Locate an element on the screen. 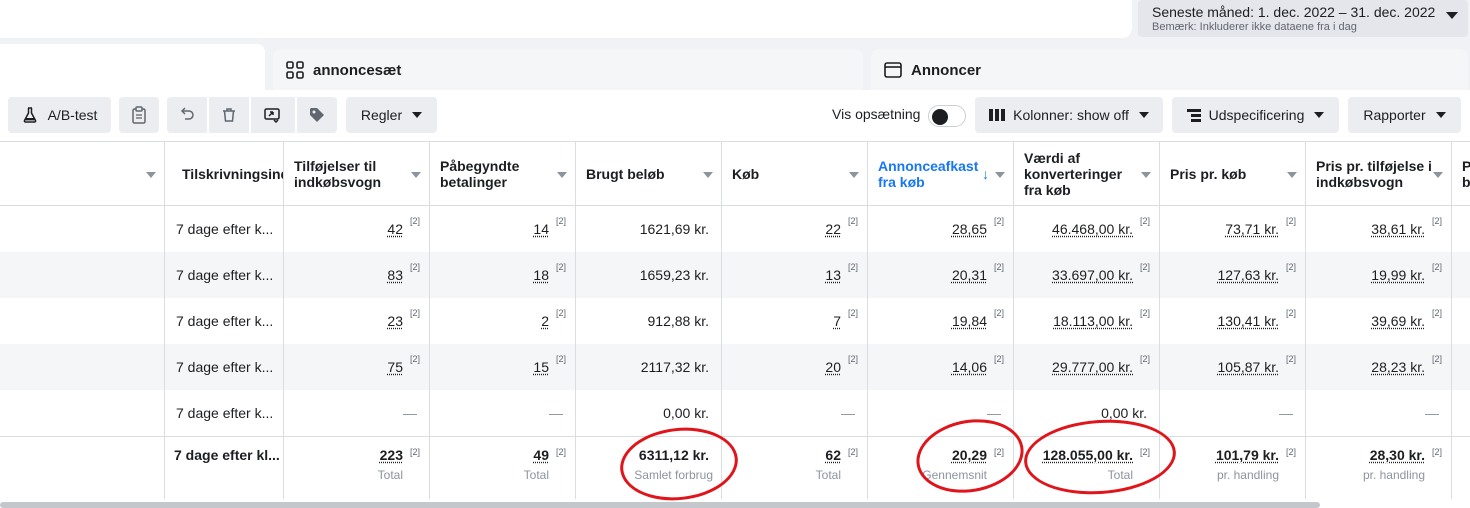  total-value: 62 is located at coordinates (833, 455).